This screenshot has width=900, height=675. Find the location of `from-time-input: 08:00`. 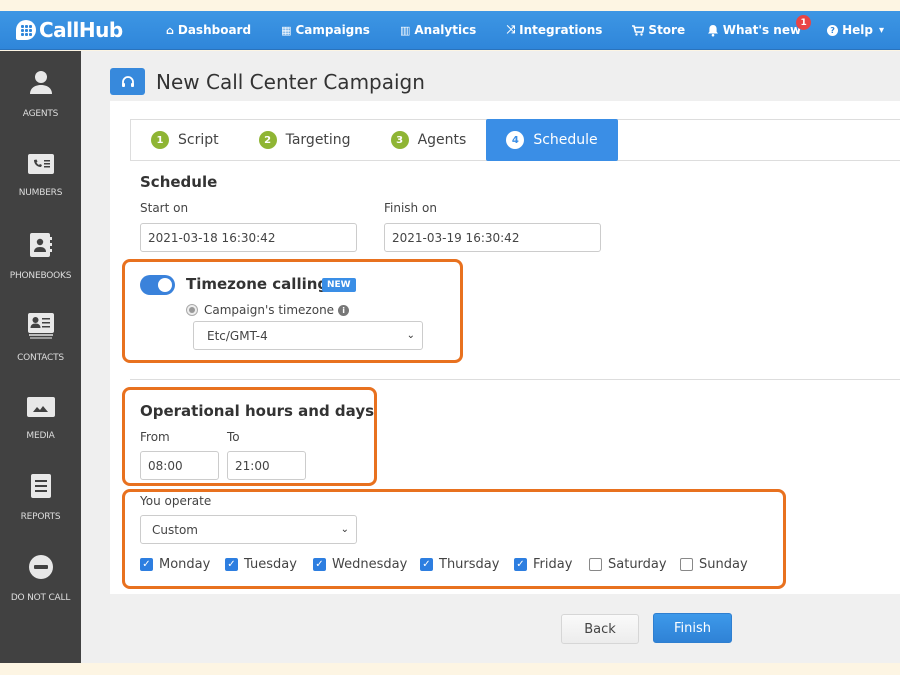

from-time-input: 08:00 is located at coordinates (179, 465).